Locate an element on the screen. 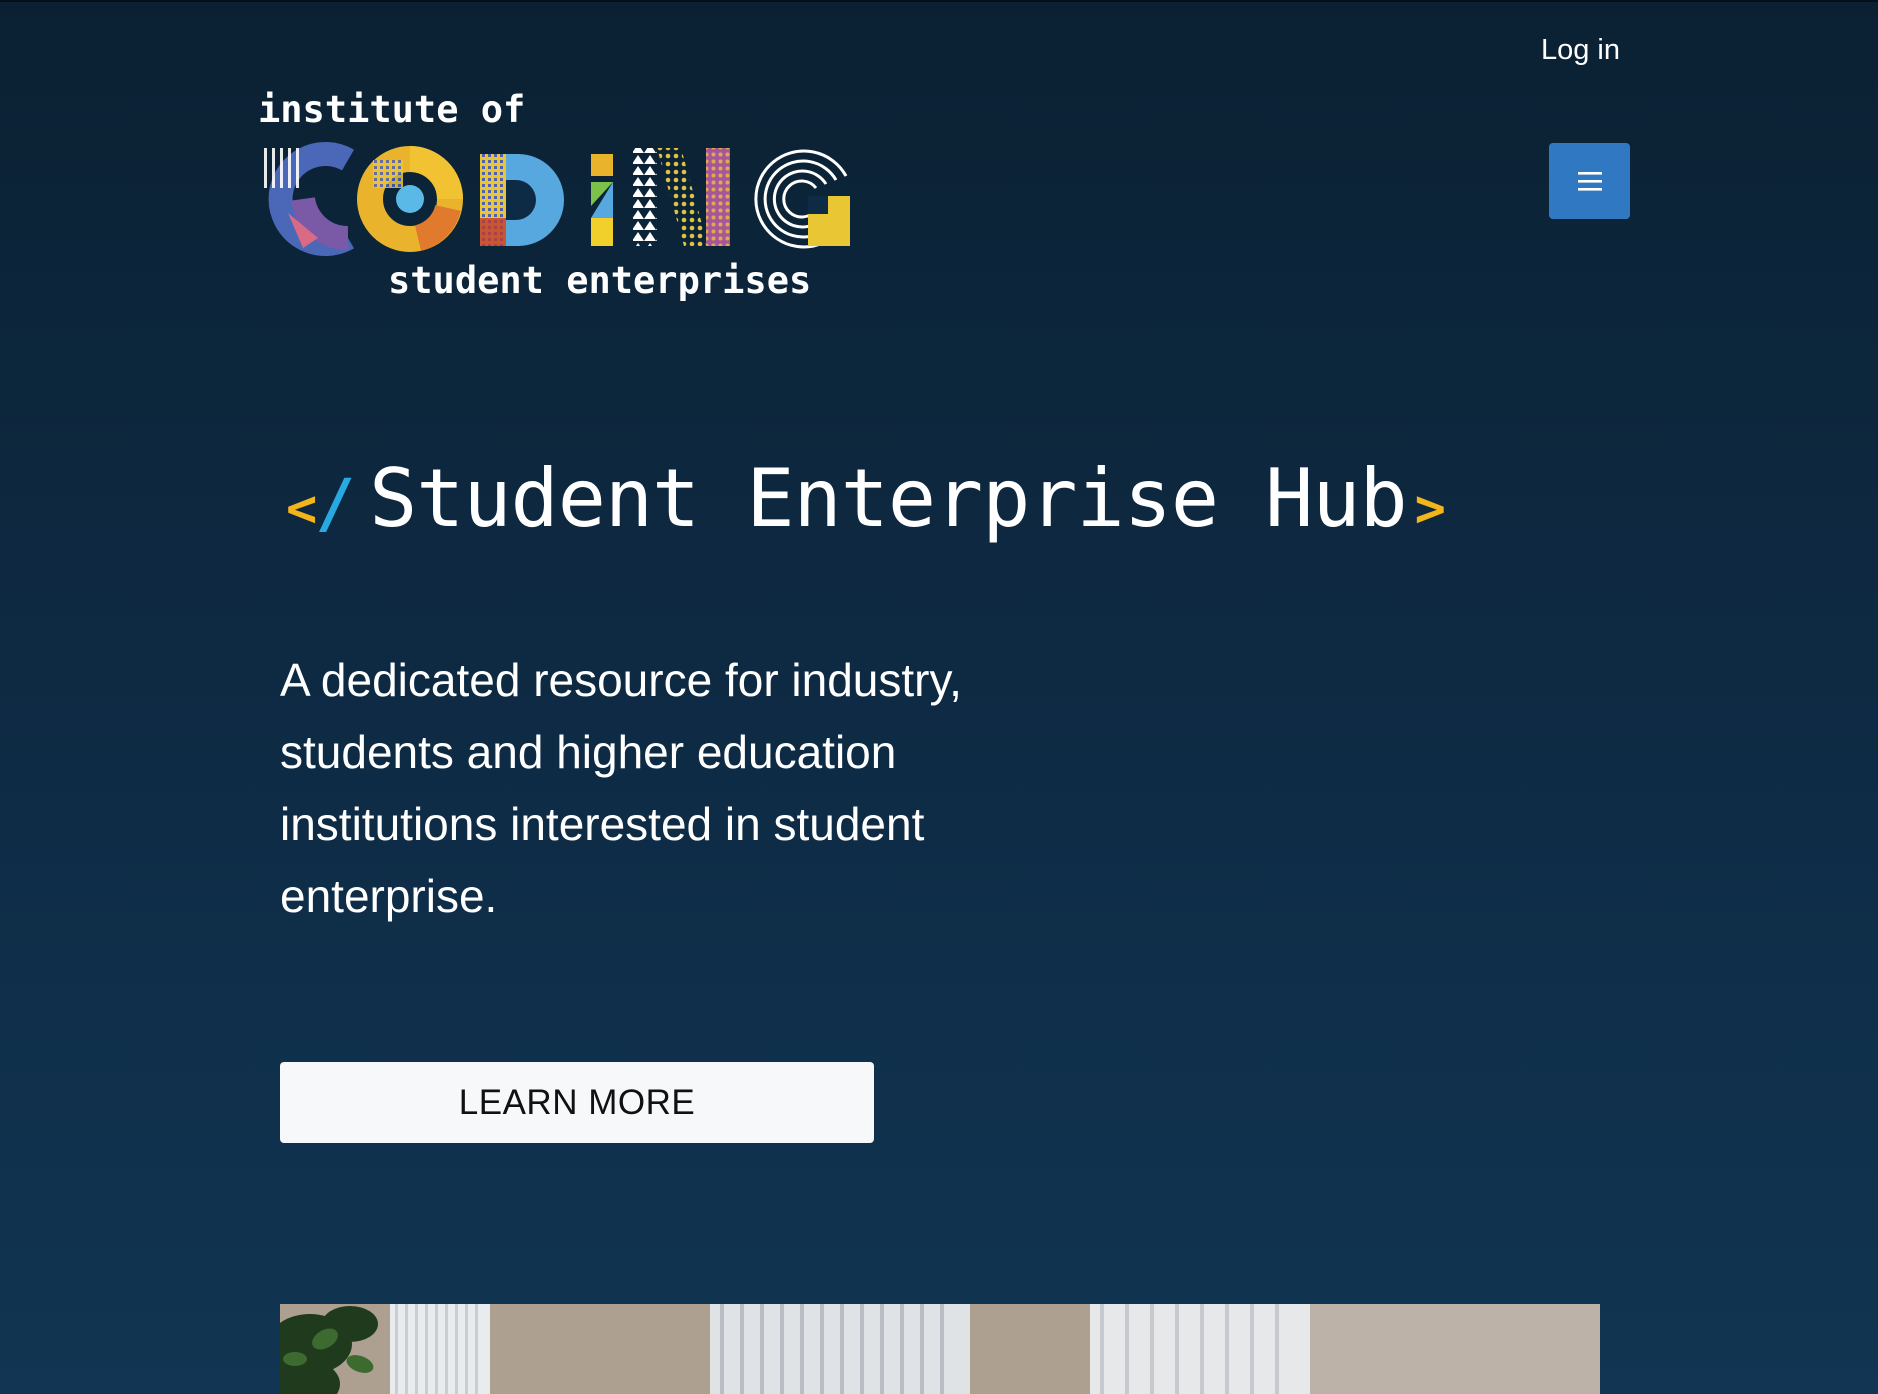 Image resolution: width=1878 pixels, height=1394 pixels. logo-letter-i is located at coordinates (602, 200).